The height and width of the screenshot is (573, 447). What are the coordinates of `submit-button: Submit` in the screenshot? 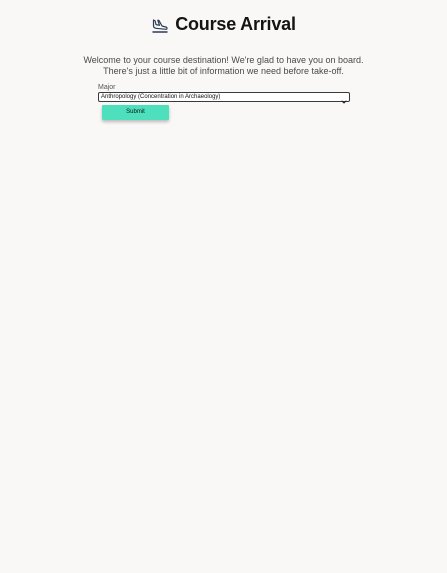 It's located at (135, 112).